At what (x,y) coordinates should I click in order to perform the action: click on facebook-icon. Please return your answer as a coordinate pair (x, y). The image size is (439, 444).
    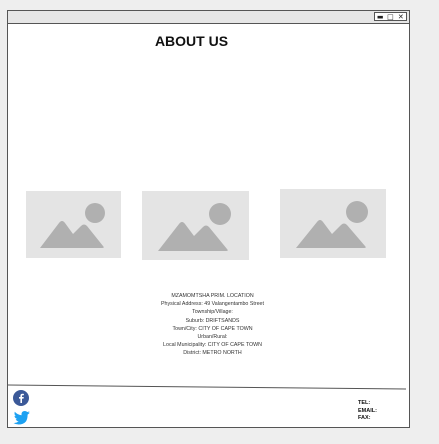
    Looking at the image, I should click on (21, 398).